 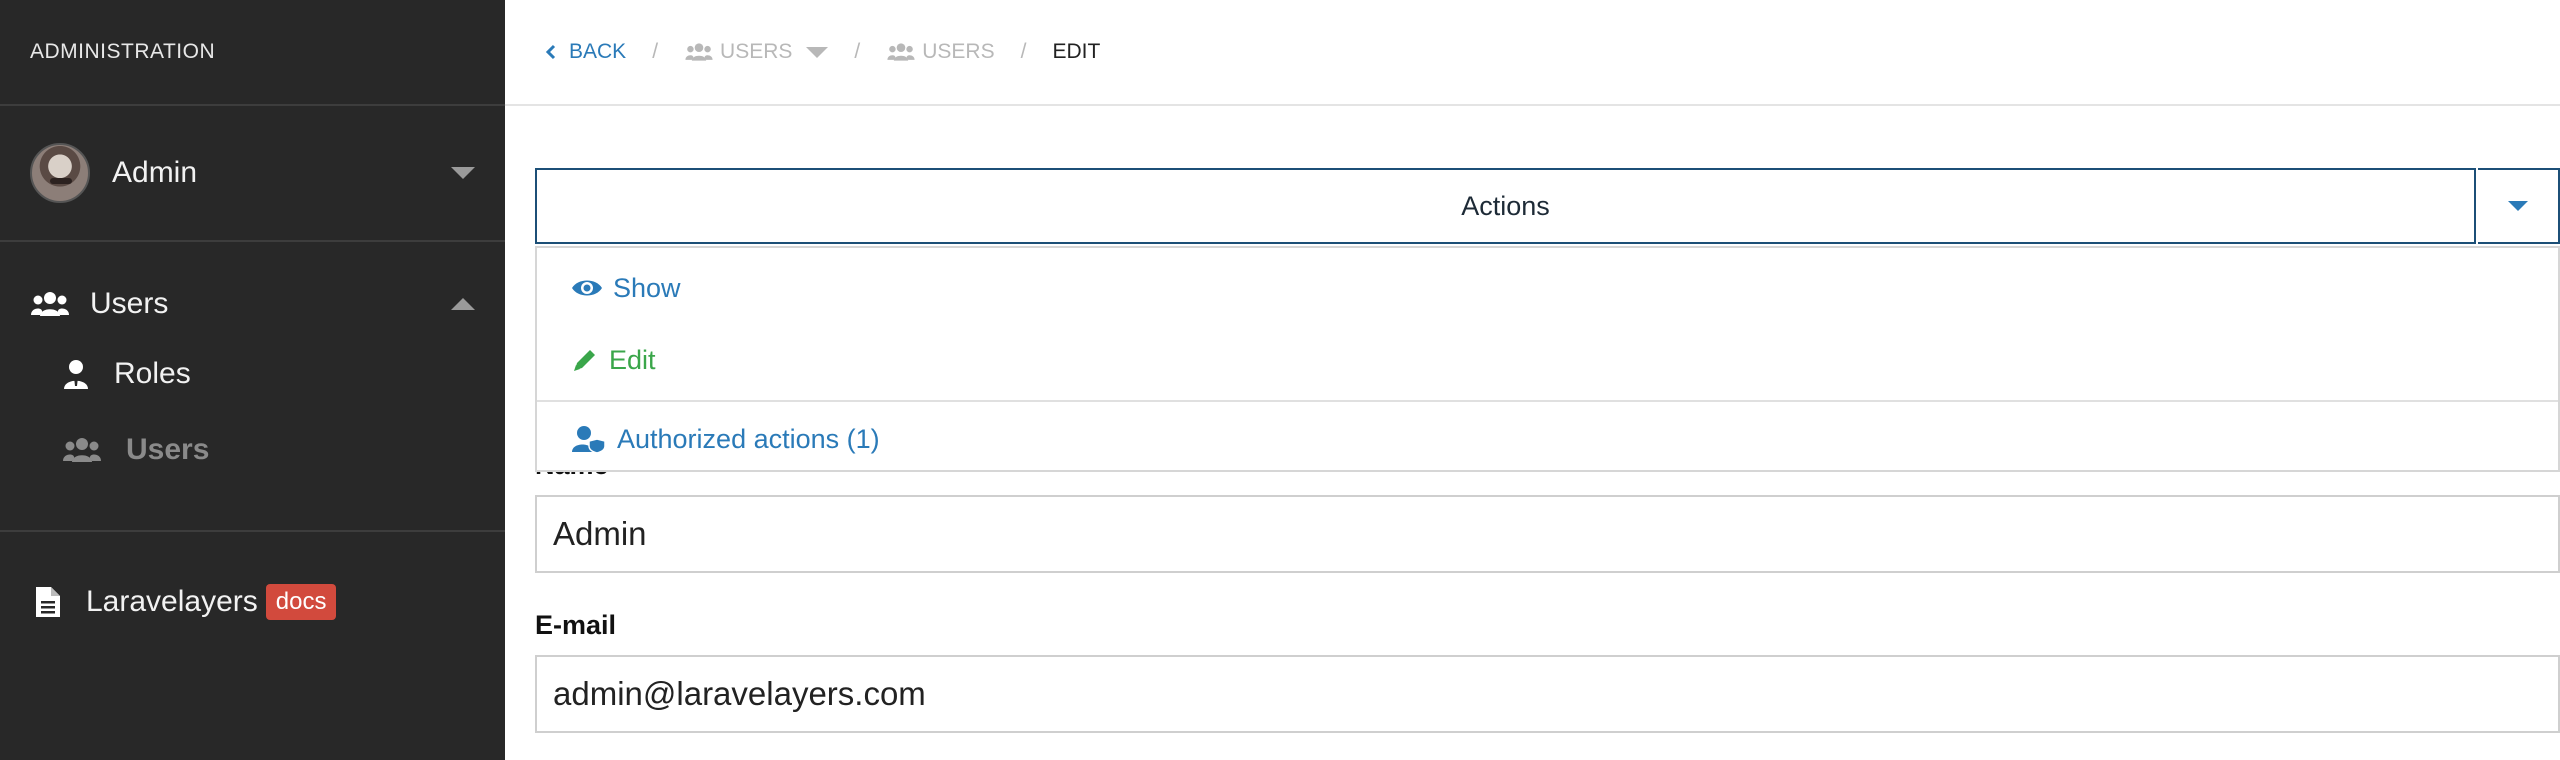 I want to click on actions-button: Actions, so click(x=1505, y=206).